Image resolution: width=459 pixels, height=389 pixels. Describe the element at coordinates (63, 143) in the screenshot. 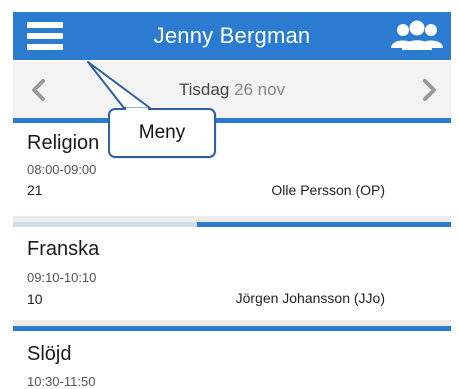

I see `lesson-subject: Religion` at that location.